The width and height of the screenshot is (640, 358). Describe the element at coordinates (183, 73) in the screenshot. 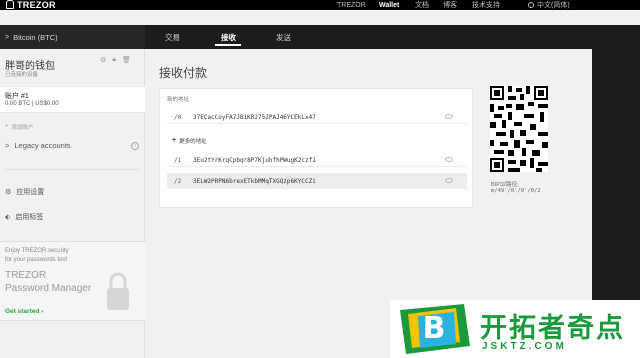

I see `page-title: 接收付款` at that location.